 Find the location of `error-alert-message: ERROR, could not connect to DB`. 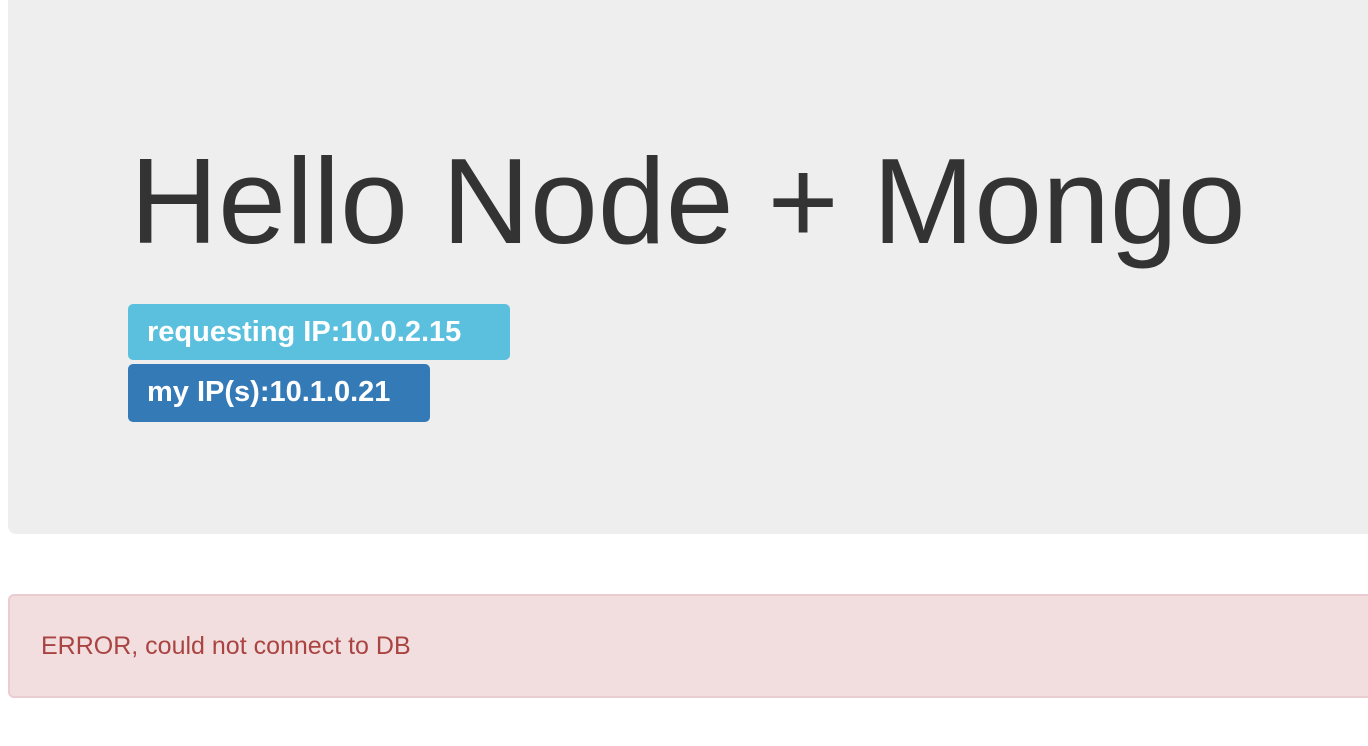

error-alert-message: ERROR, could not connect to DB is located at coordinates (226, 646).